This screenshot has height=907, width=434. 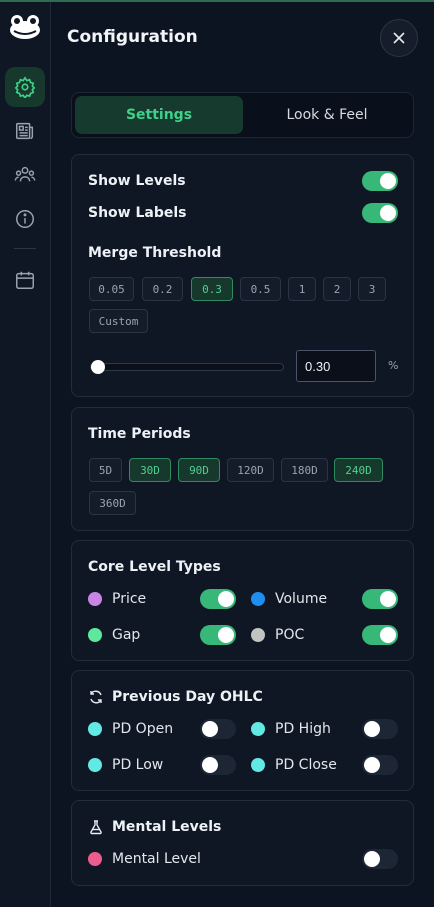 I want to click on mental-level-color-dot, so click(x=95, y=859).